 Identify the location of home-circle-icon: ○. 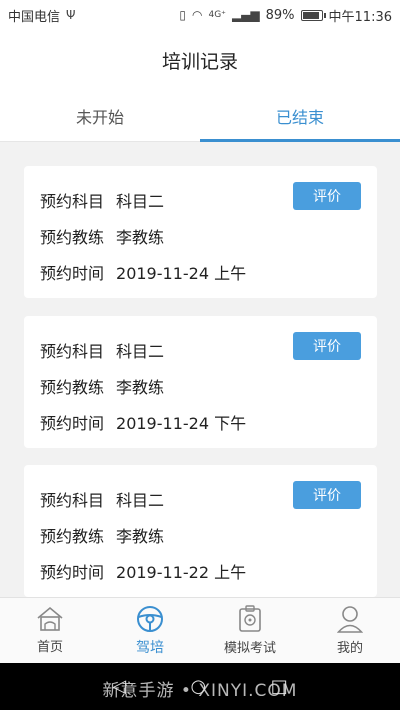
(199, 686).